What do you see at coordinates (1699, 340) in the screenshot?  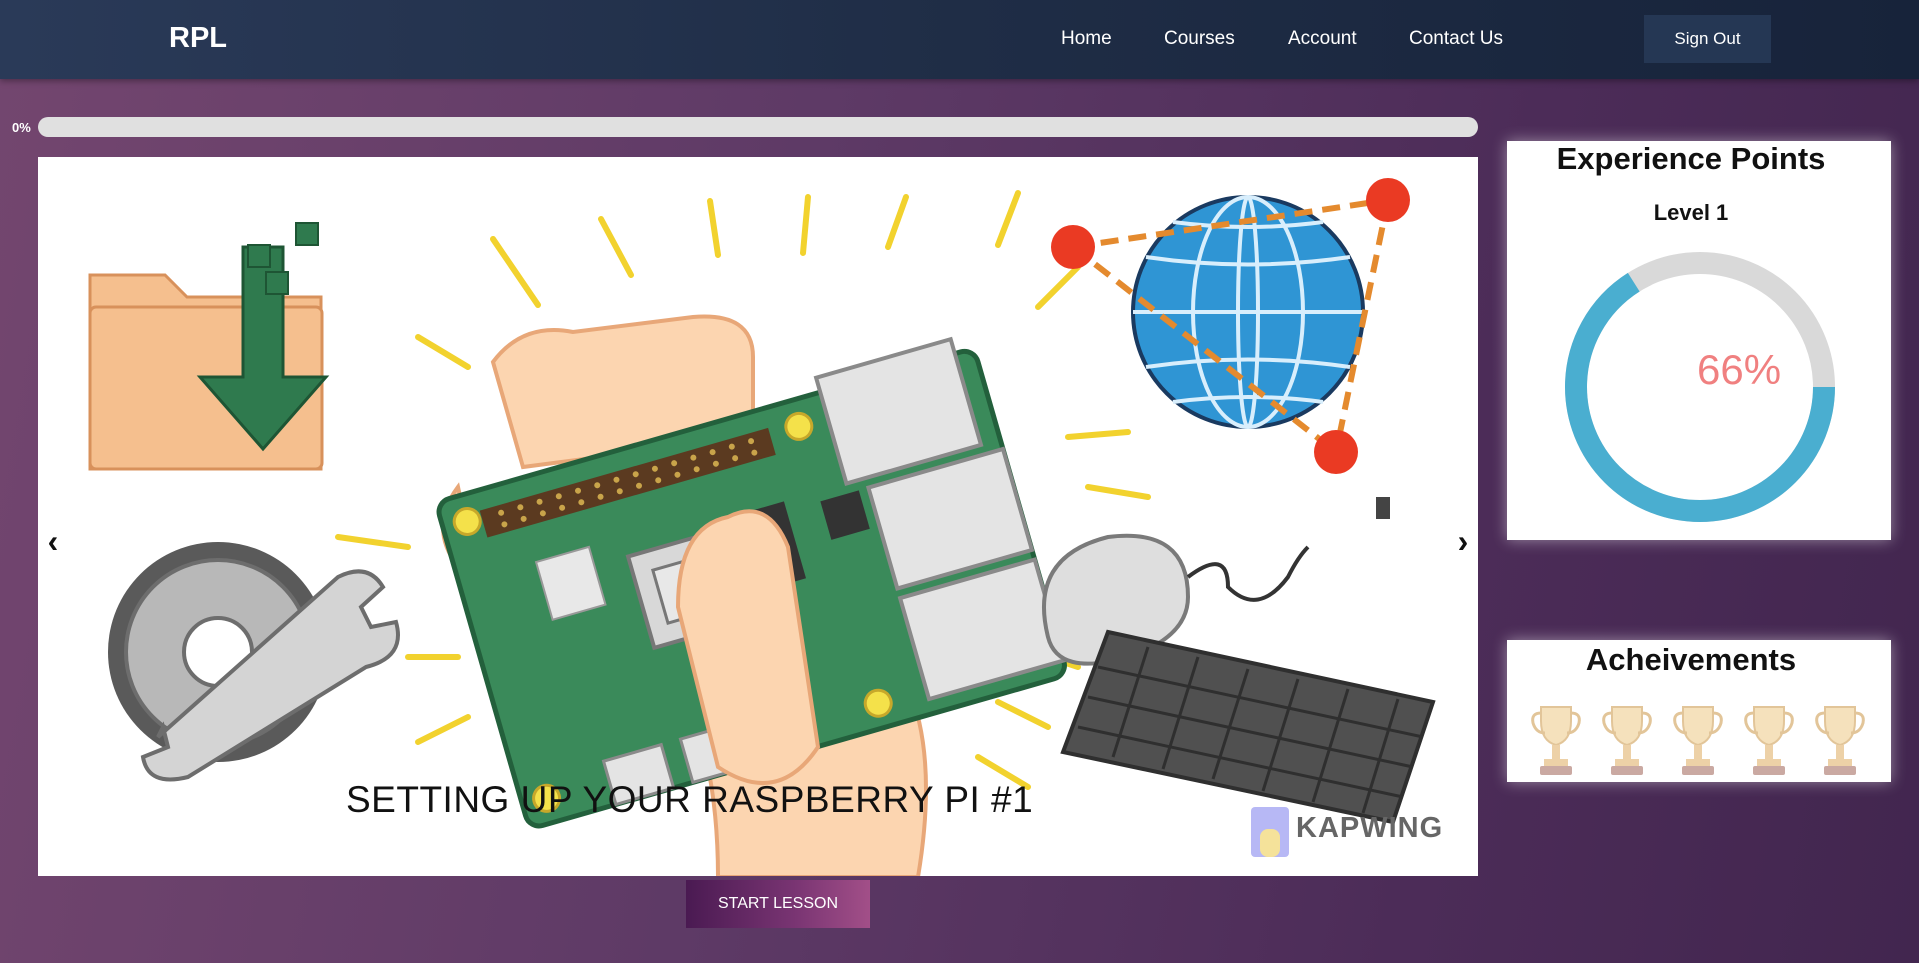 I see `experience-points-card: Experience Points Level 1 66%` at bounding box center [1699, 340].